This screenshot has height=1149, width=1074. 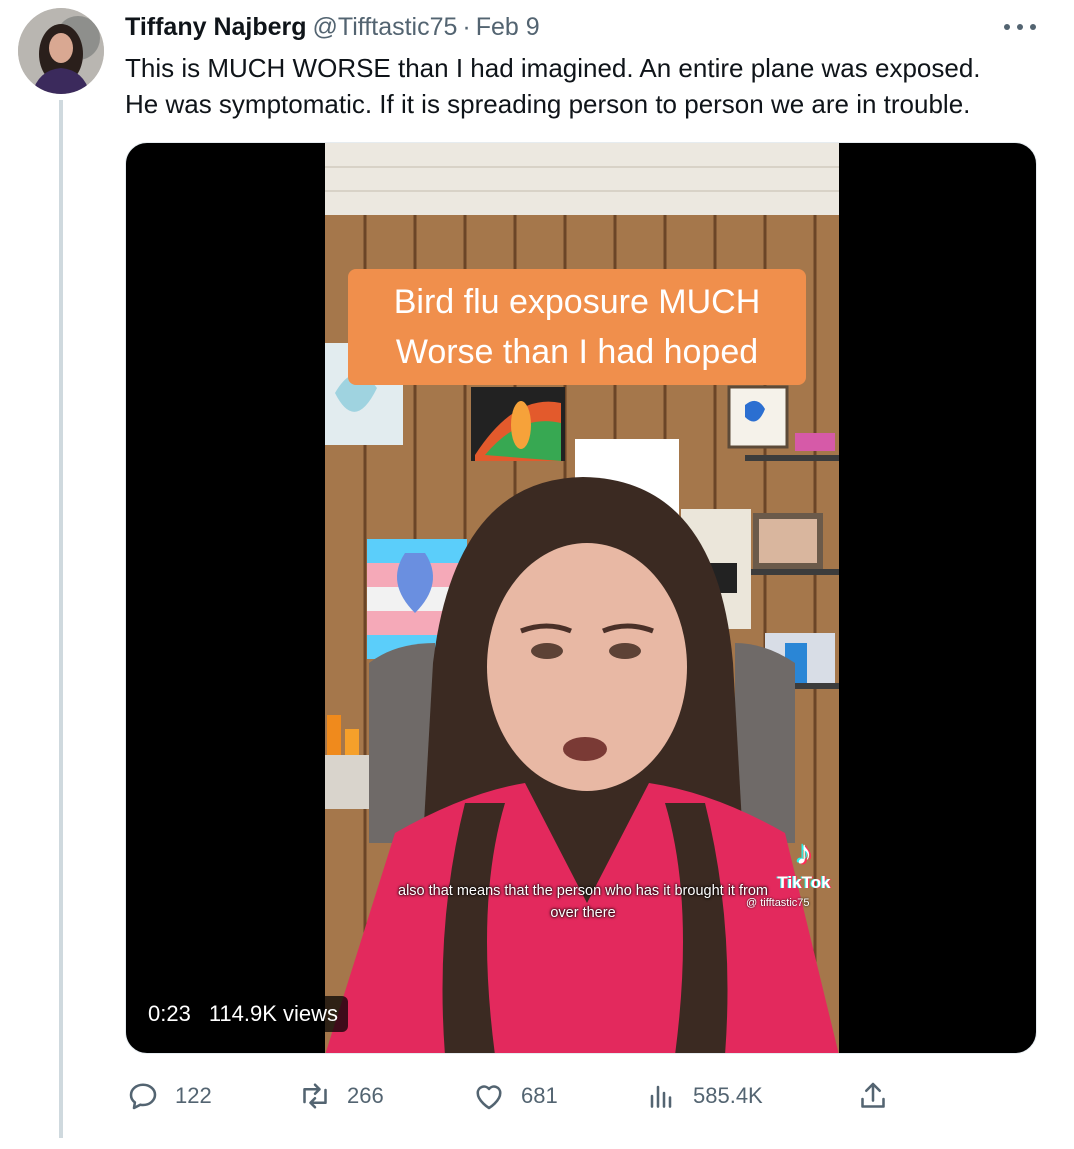 What do you see at coordinates (577, 302) in the screenshot?
I see `overlay-title-line: Bird flu exposure MUCH` at bounding box center [577, 302].